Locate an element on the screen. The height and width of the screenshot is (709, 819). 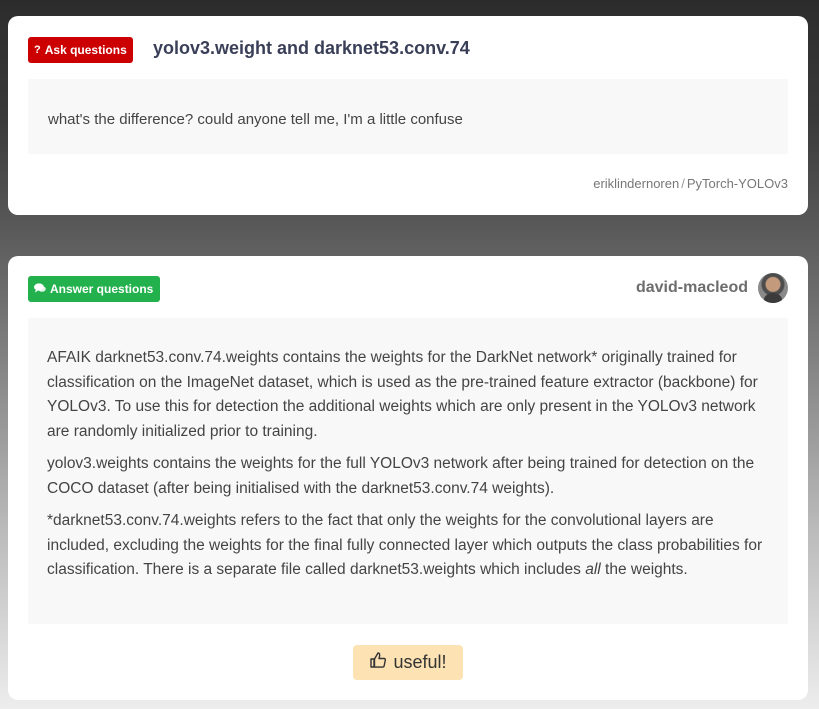
useful-label: useful! is located at coordinates (420, 662).